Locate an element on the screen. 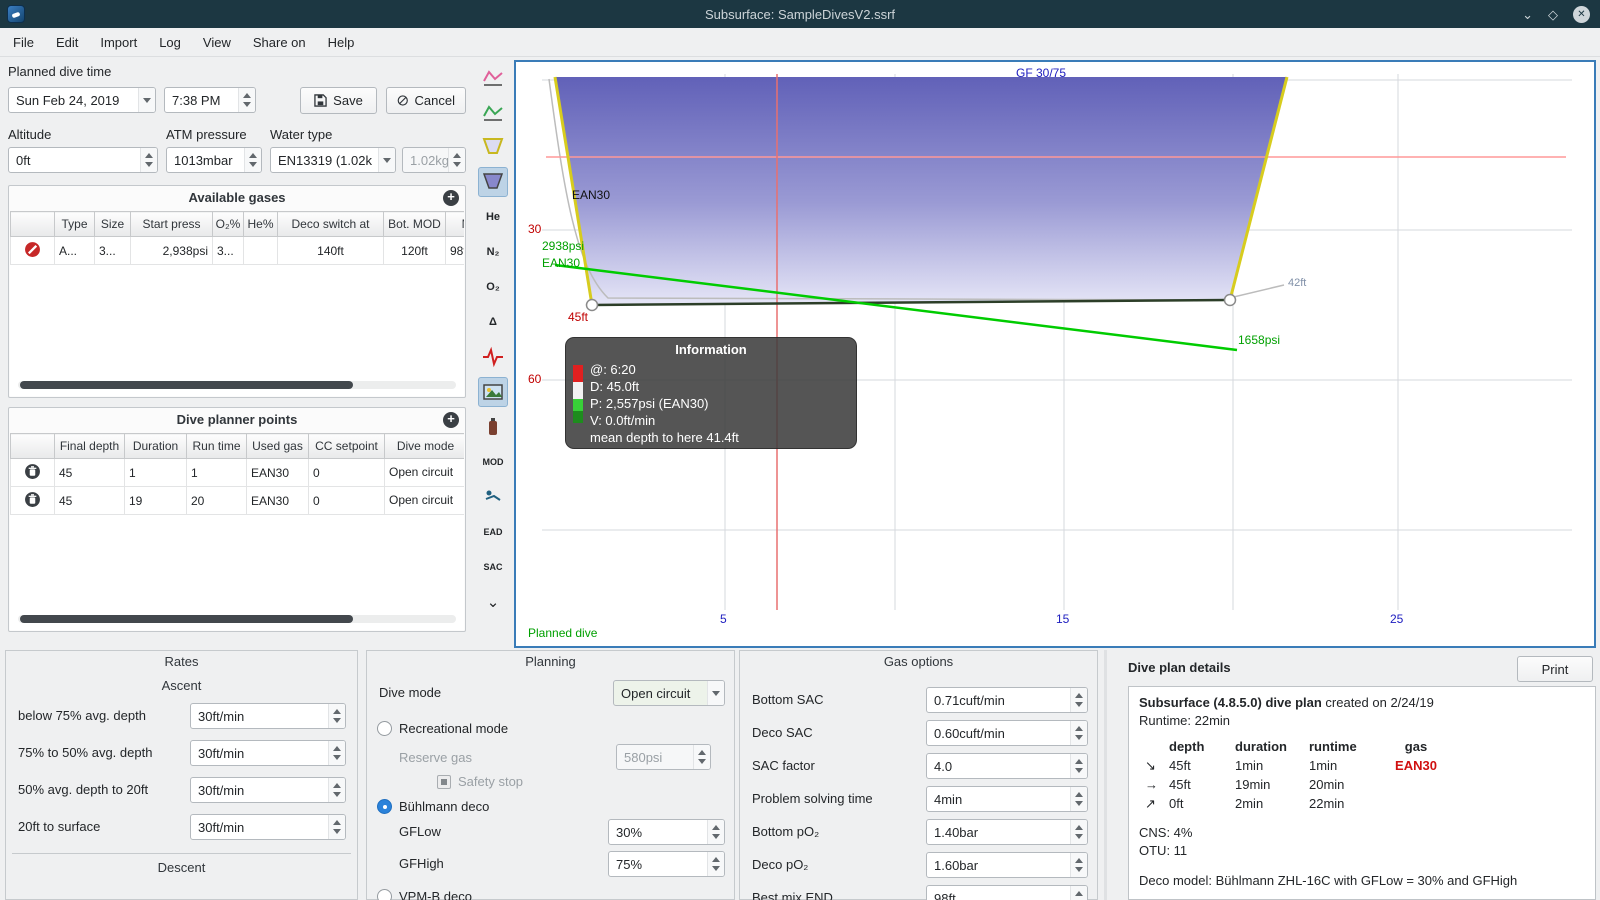 The height and width of the screenshot is (900, 1600). column-header-cc-setpoint: CC setpoint is located at coordinates (346, 446).